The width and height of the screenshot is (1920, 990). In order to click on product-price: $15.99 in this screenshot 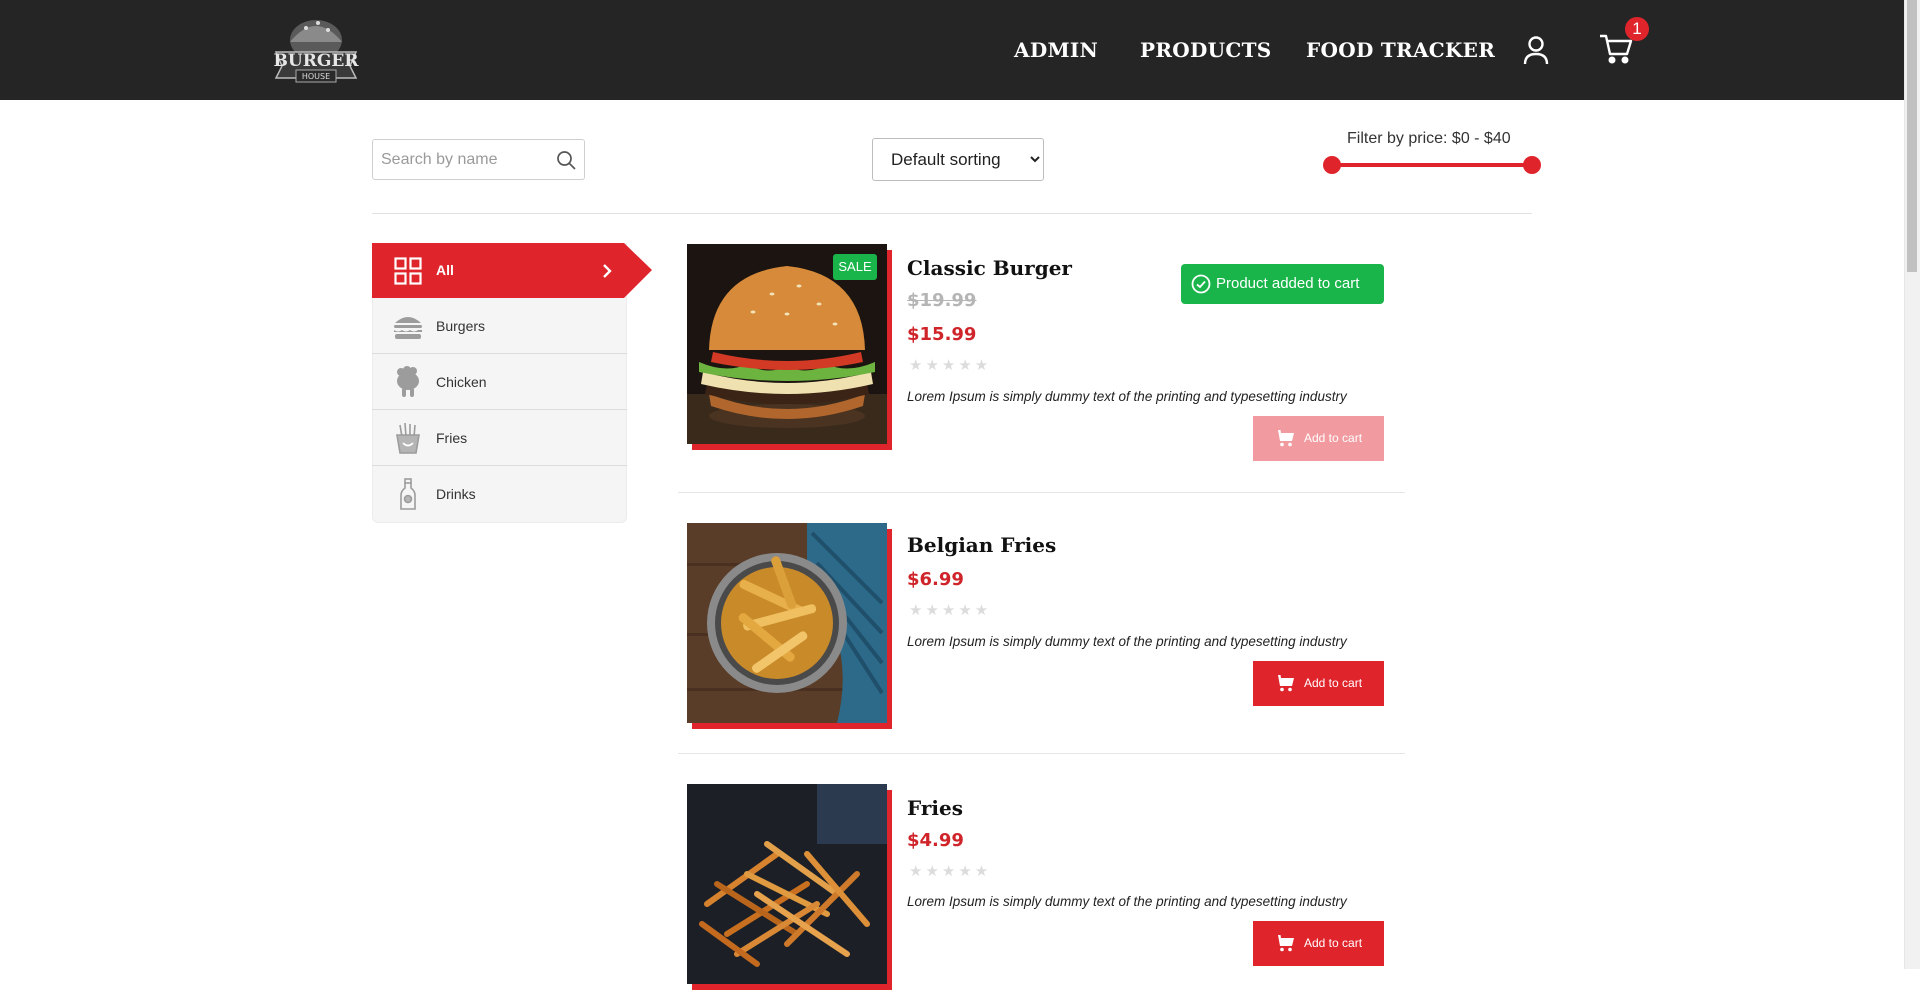, I will do `click(942, 334)`.